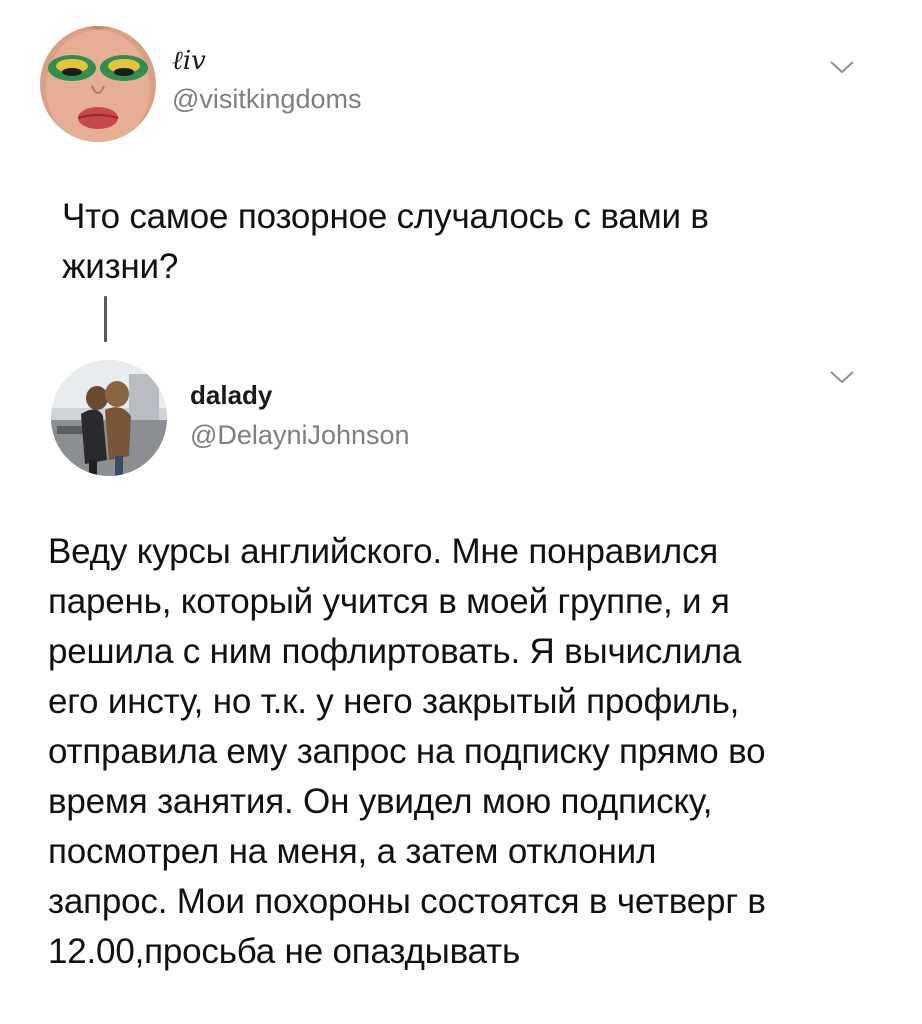 This screenshot has width=922, height=1024. What do you see at coordinates (231, 395) in the screenshot?
I see `display-name: dalady` at bounding box center [231, 395].